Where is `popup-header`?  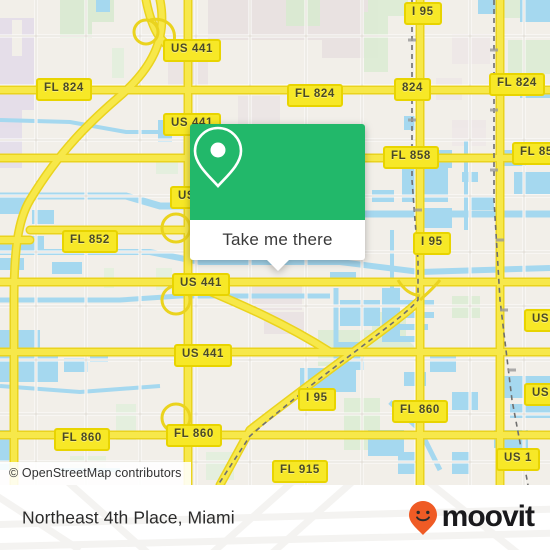
popup-header is located at coordinates (277, 172).